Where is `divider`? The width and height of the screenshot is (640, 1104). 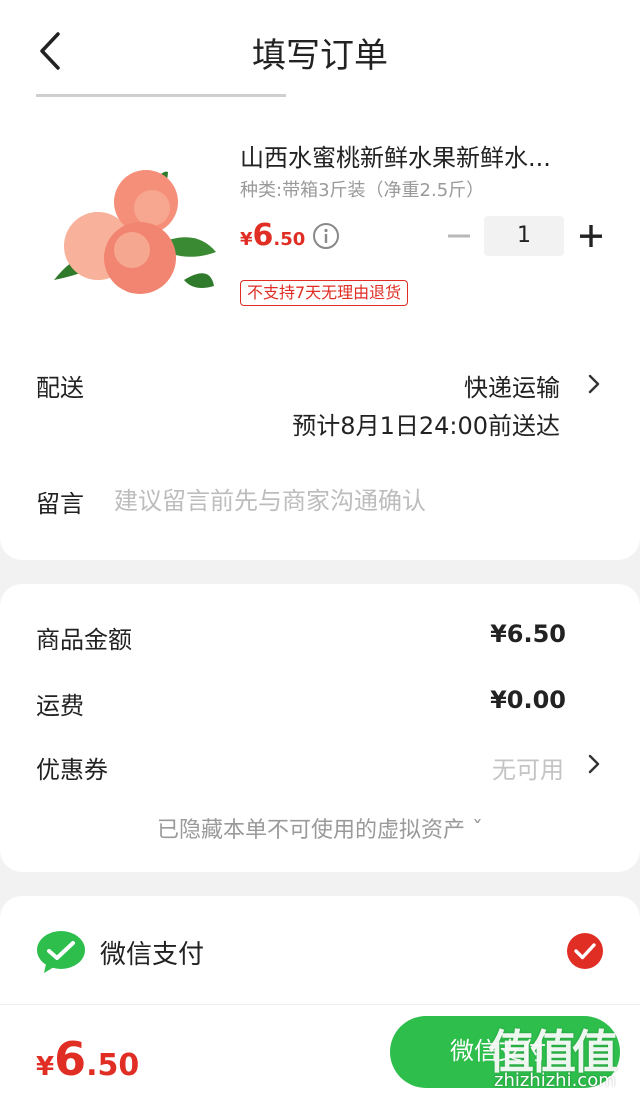 divider is located at coordinates (320, 1004).